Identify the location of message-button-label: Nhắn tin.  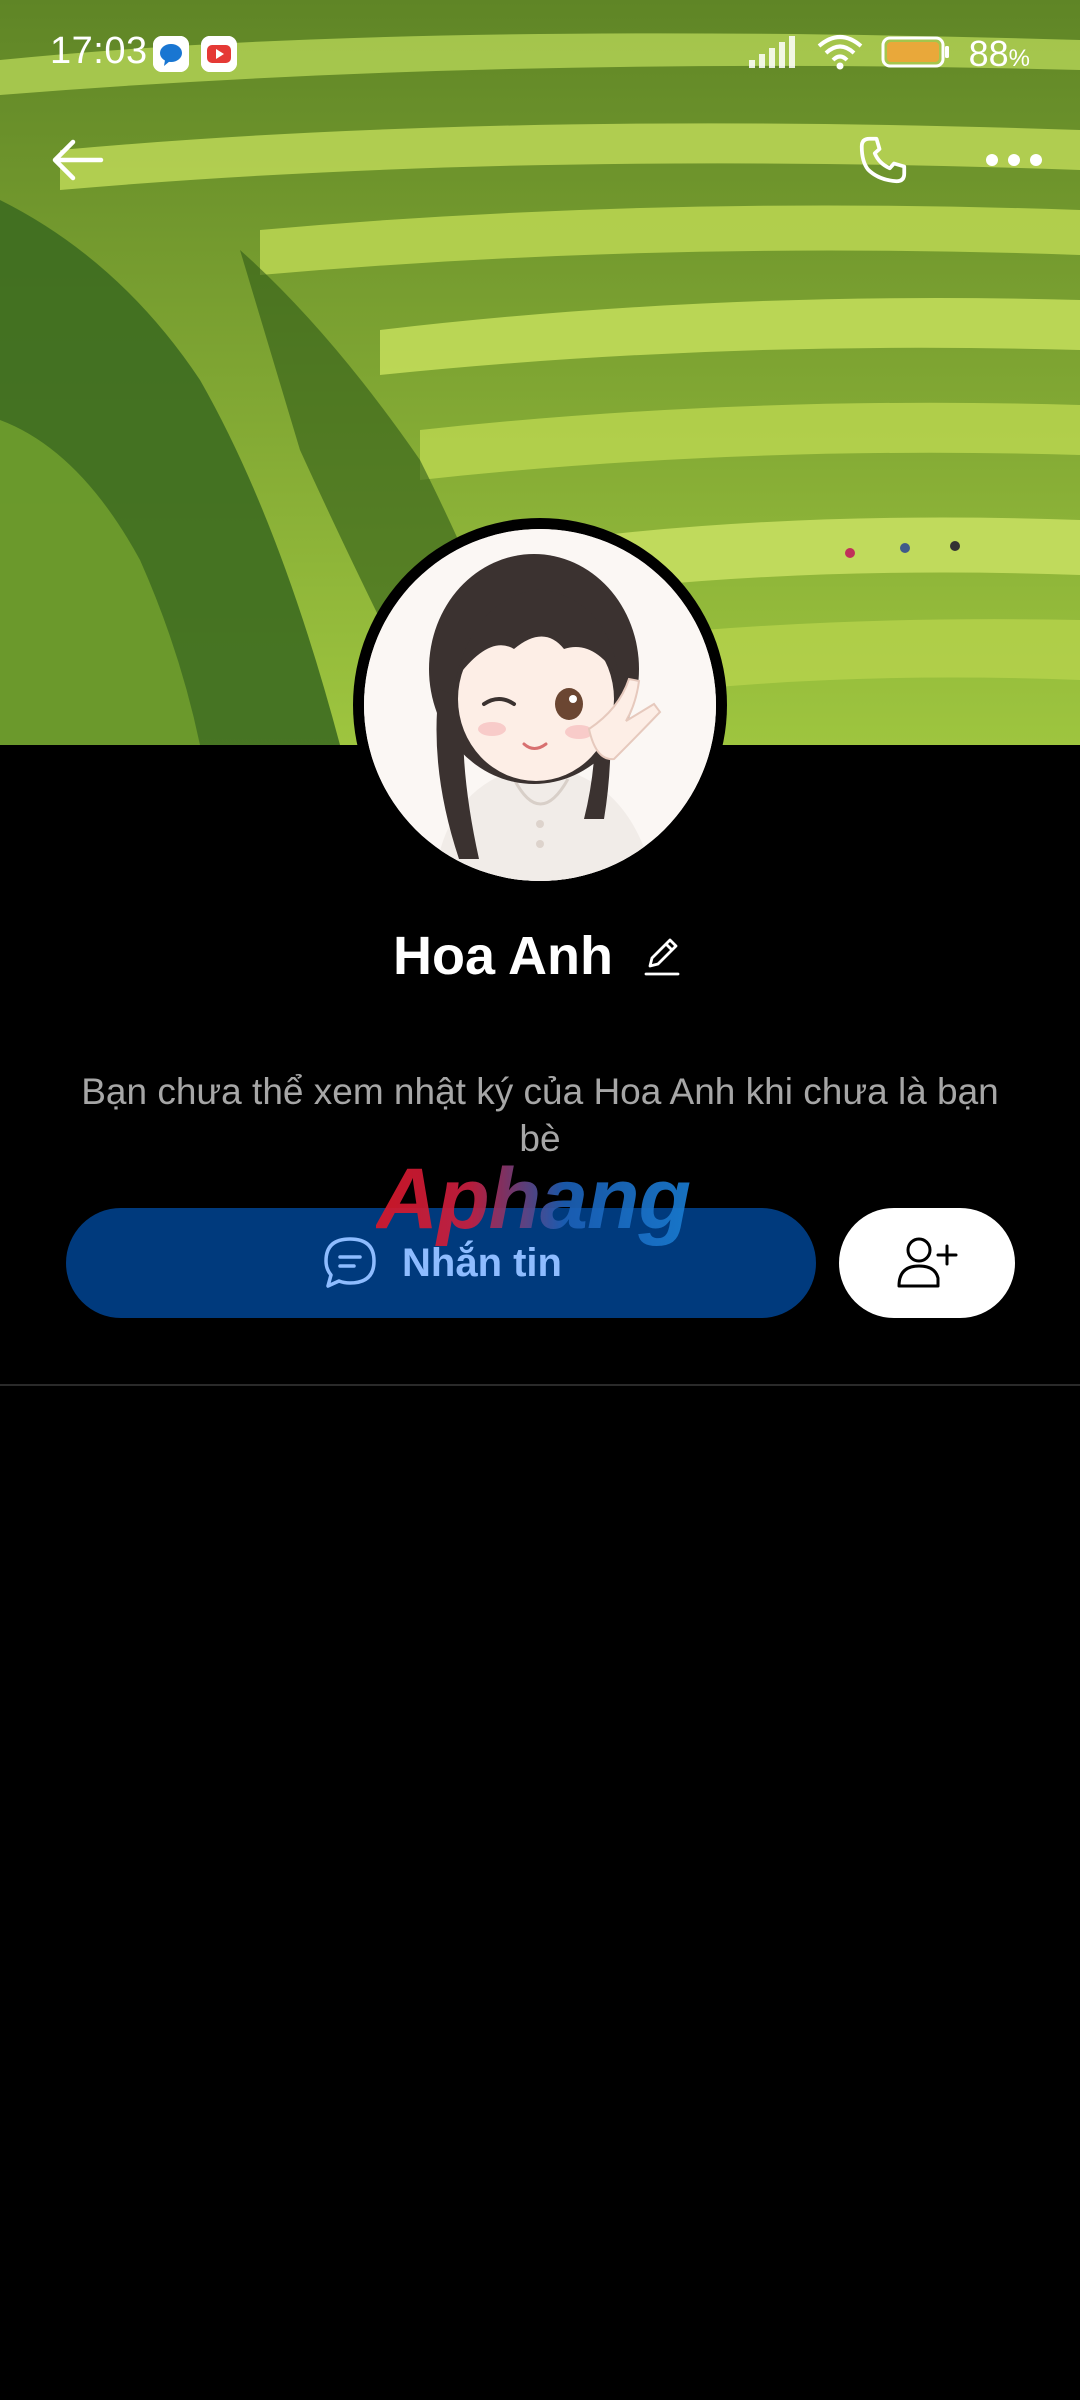
(482, 1262).